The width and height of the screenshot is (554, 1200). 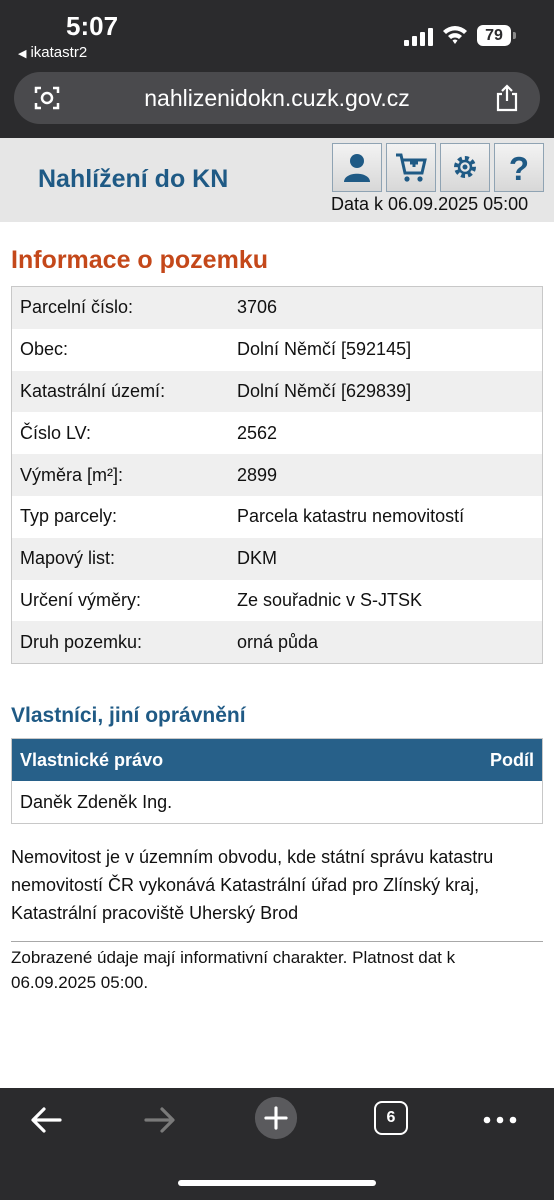 I want to click on row-value: Dolní Němčí [592145], so click(x=324, y=349).